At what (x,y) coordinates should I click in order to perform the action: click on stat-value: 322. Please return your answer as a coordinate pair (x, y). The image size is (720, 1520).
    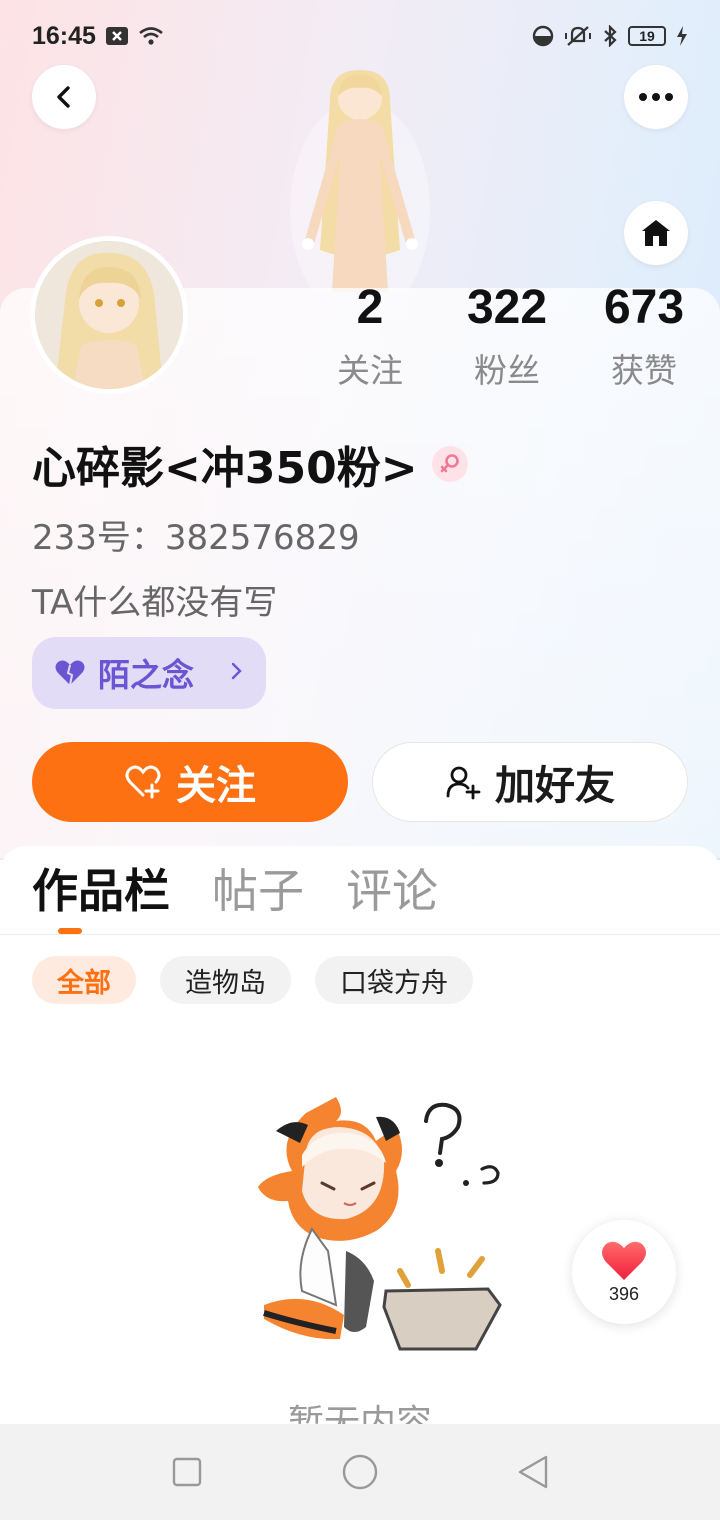
    Looking at the image, I should click on (507, 307).